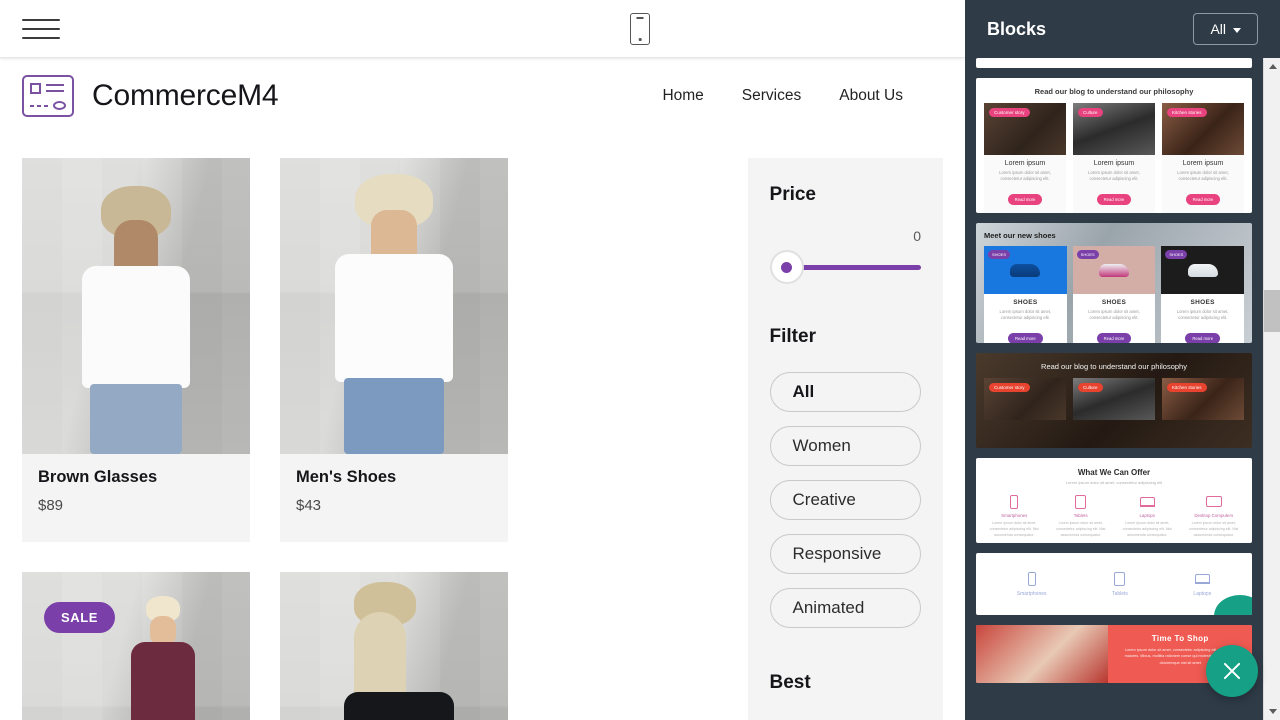 This screenshot has width=1280, height=720. I want to click on block-card-title: SHOES, so click(1202, 302).